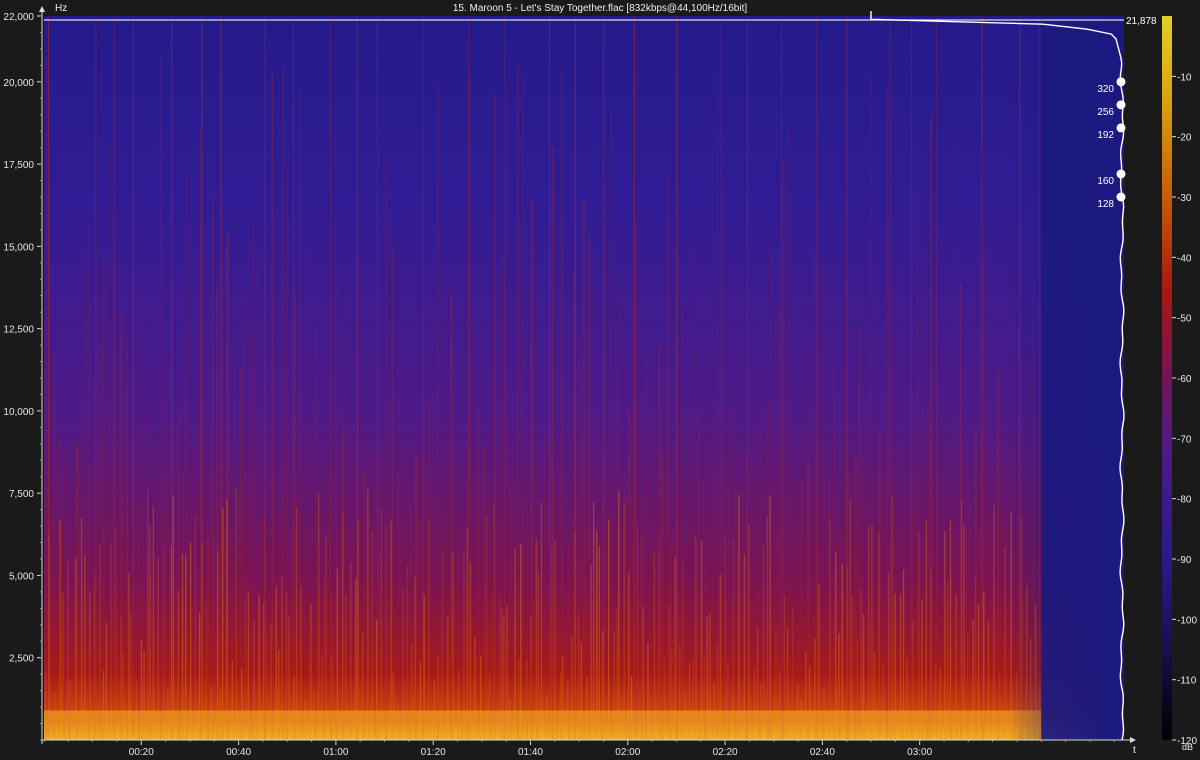 The image size is (1200, 760). Describe the element at coordinates (18, 330) in the screenshot. I see `y-tick-label: 12,500` at that location.